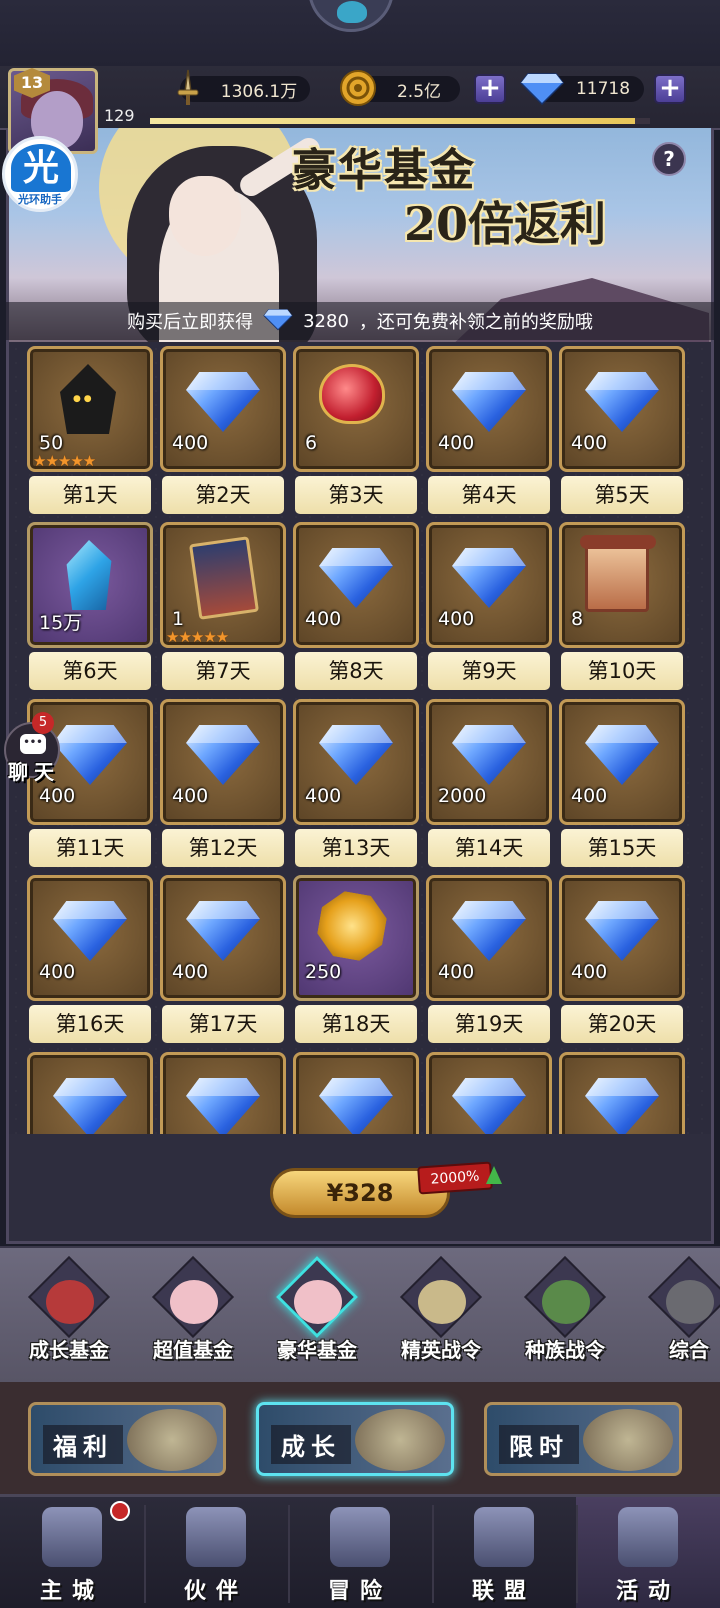 This screenshot has width=720, height=1608. I want to click on fund-tab: 综合, so click(673, 1312).